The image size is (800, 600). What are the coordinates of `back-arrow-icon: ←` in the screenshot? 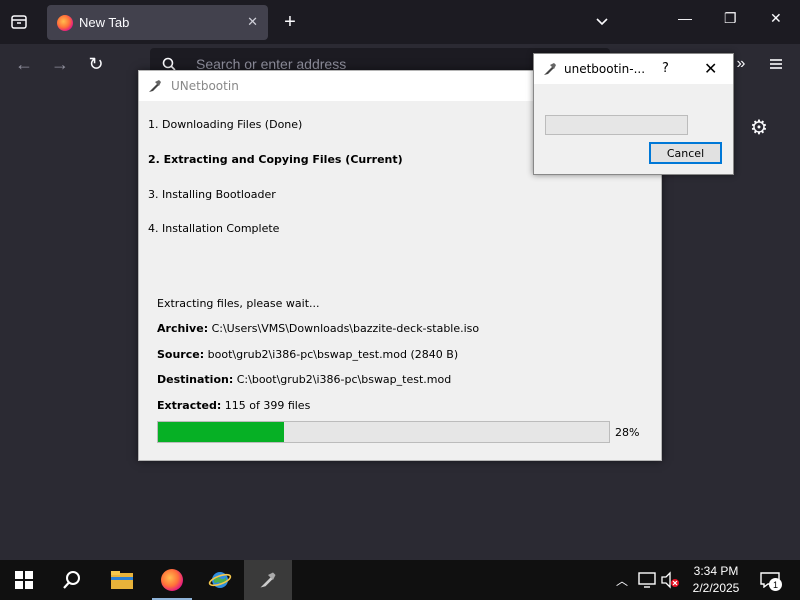 It's located at (24, 64).